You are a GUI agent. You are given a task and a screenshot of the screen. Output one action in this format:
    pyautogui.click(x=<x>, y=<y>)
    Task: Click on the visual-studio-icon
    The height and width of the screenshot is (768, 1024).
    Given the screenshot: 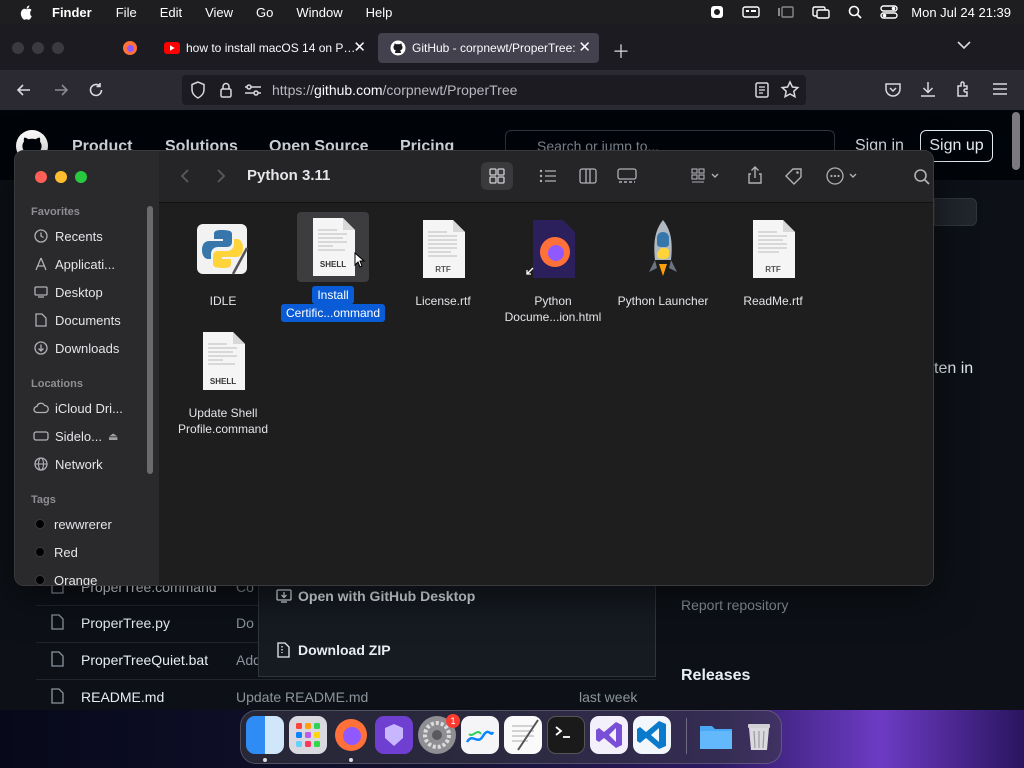 What is the action you would take?
    pyautogui.click(x=609, y=735)
    